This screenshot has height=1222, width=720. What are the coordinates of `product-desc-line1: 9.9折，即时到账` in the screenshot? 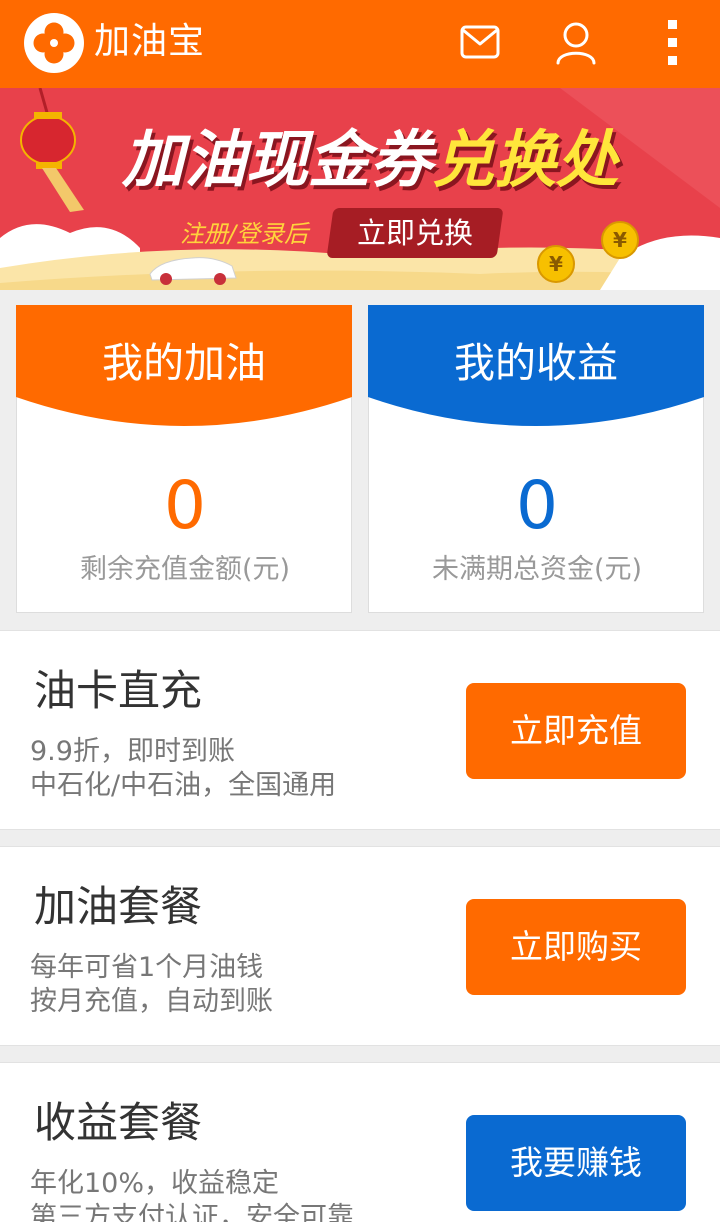 It's located at (132, 751).